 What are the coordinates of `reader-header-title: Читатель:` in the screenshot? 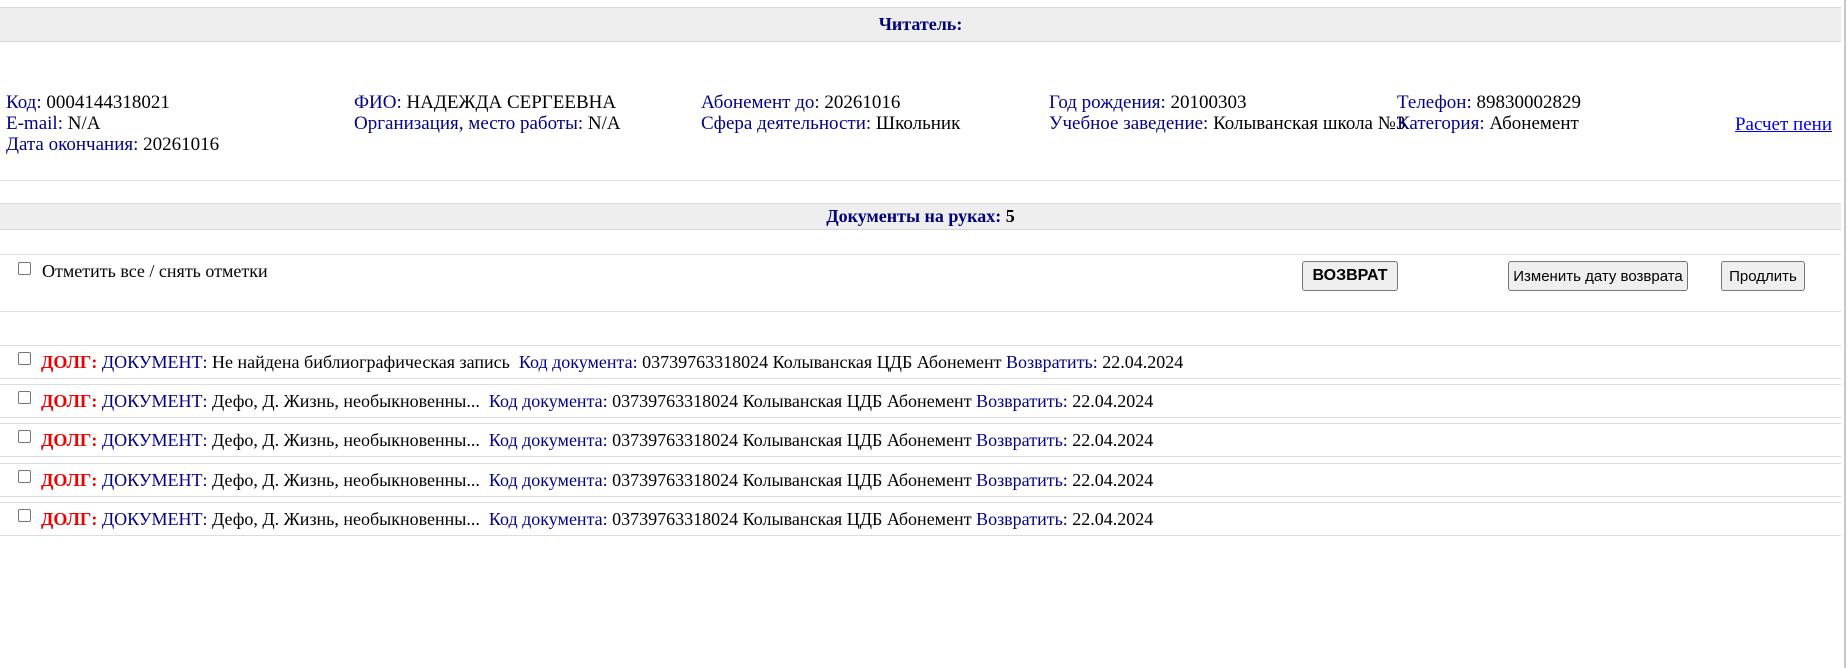 It's located at (920, 24).